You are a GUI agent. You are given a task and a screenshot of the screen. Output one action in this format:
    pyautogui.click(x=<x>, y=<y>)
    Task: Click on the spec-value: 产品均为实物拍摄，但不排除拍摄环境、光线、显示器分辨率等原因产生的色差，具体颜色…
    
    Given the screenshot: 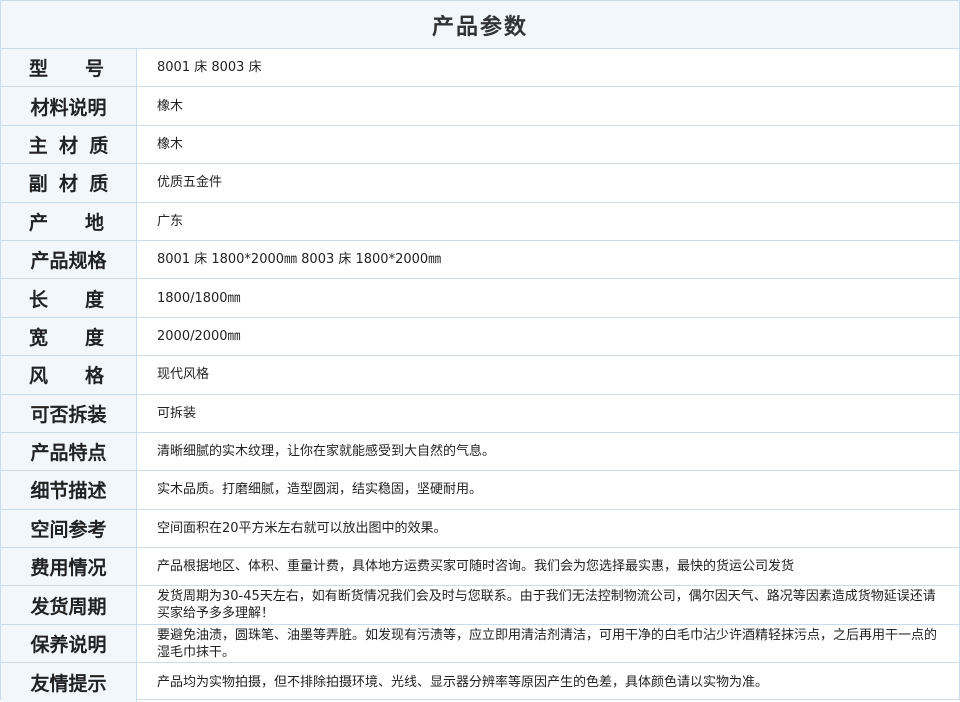 What is the action you would take?
    pyautogui.click(x=463, y=682)
    